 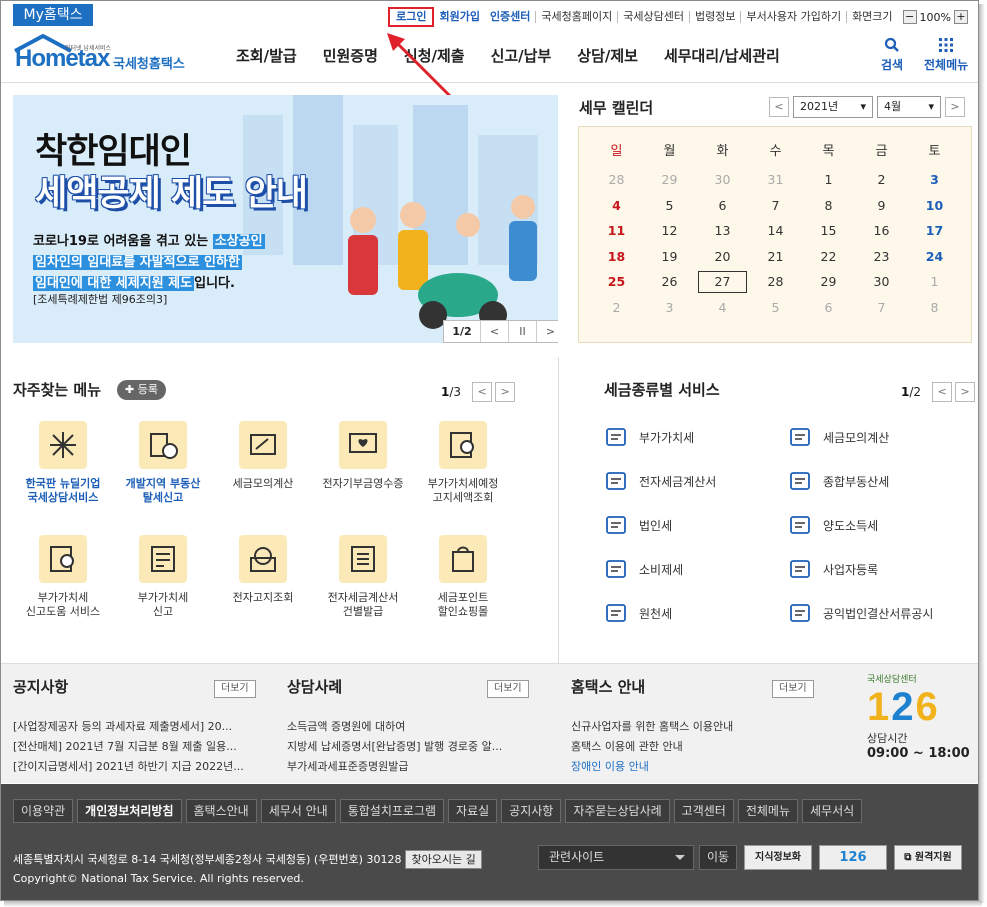 I want to click on freq-item-newdeal-consult: 한국판 뉴딜기업 국세상담서비스, so click(x=63, y=463).